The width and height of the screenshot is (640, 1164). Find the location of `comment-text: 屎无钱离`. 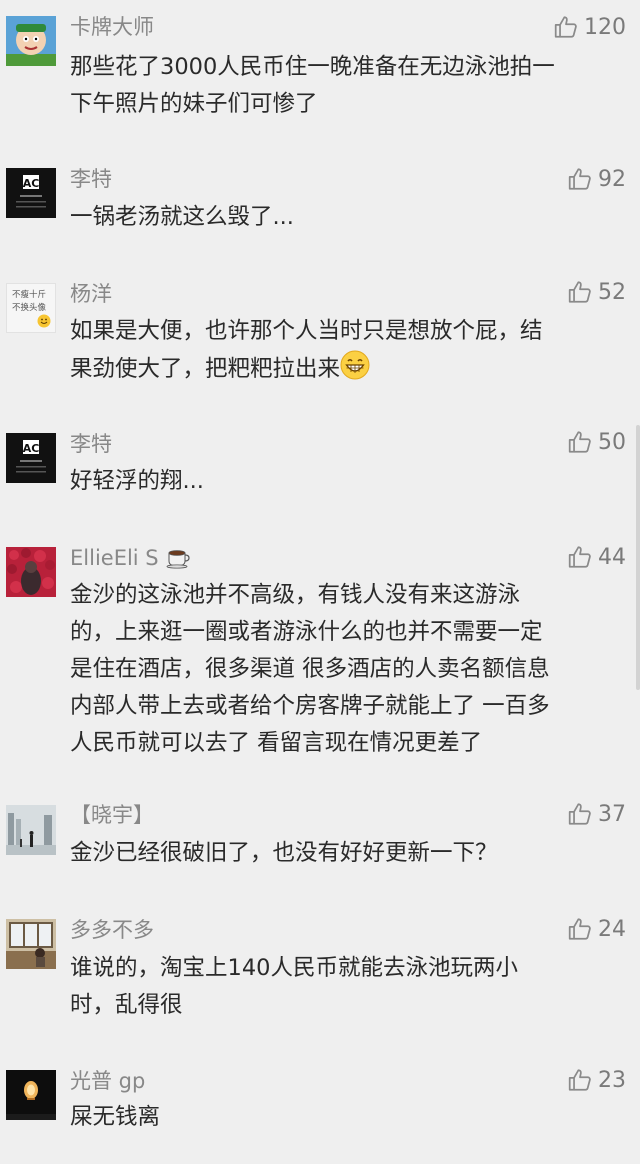

comment-text: 屎无钱离 is located at coordinates (350, 1117).